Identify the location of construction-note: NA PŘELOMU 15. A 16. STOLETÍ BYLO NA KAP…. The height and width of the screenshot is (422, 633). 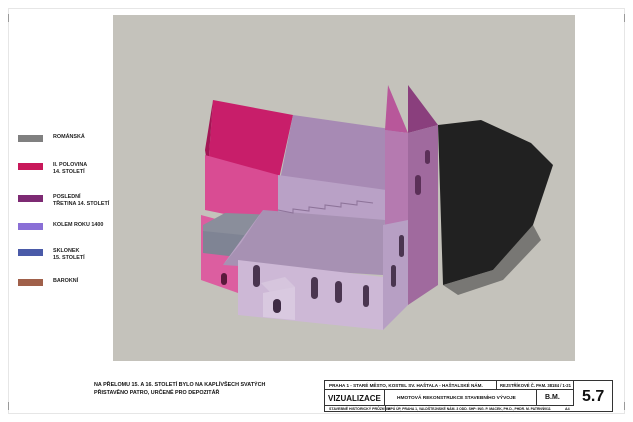
(180, 389).